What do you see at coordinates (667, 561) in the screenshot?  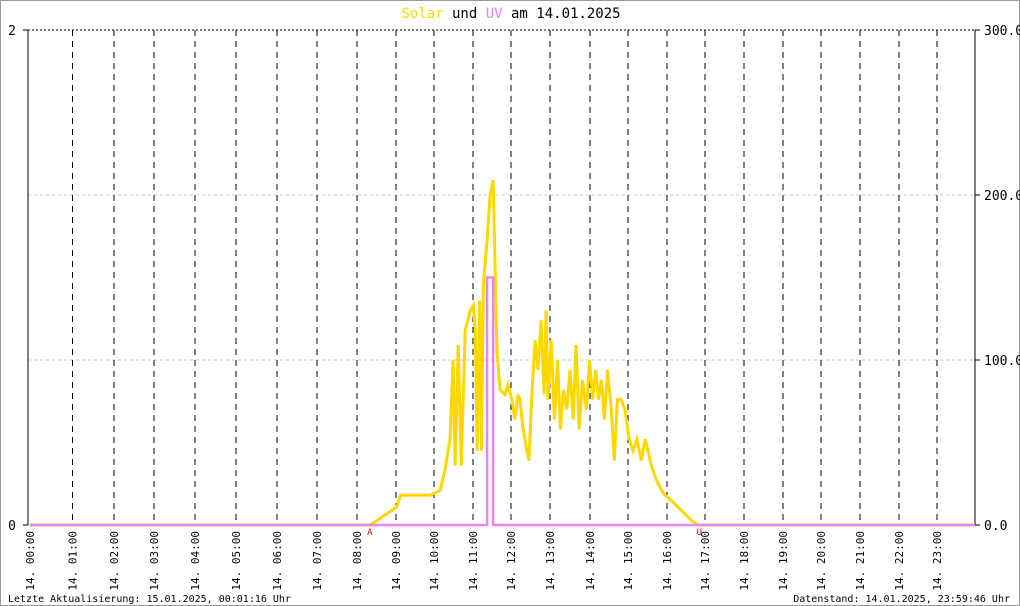 I see `x-tick-label: 14. 16:00` at bounding box center [667, 561].